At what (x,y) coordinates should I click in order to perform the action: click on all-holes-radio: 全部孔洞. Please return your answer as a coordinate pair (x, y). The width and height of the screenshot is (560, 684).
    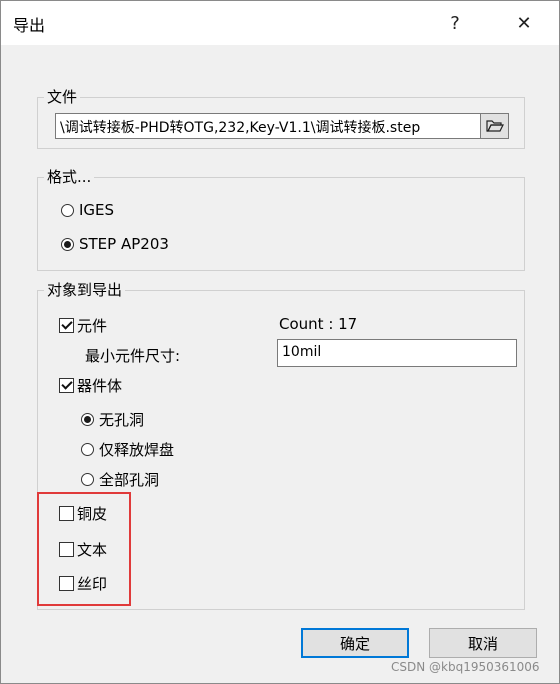
    Looking at the image, I should click on (120, 479).